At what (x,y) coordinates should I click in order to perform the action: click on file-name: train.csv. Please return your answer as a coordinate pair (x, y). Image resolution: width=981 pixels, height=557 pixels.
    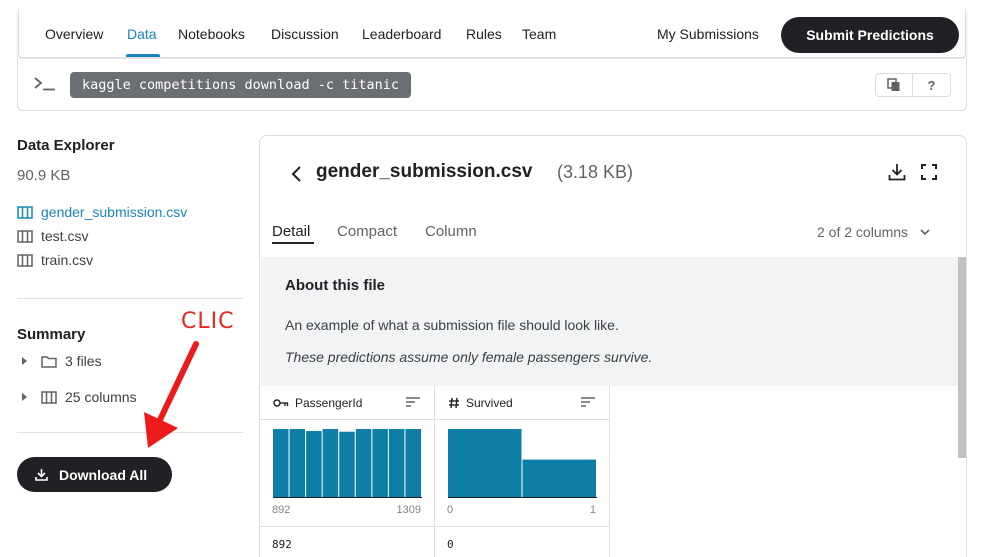
    Looking at the image, I should click on (67, 260).